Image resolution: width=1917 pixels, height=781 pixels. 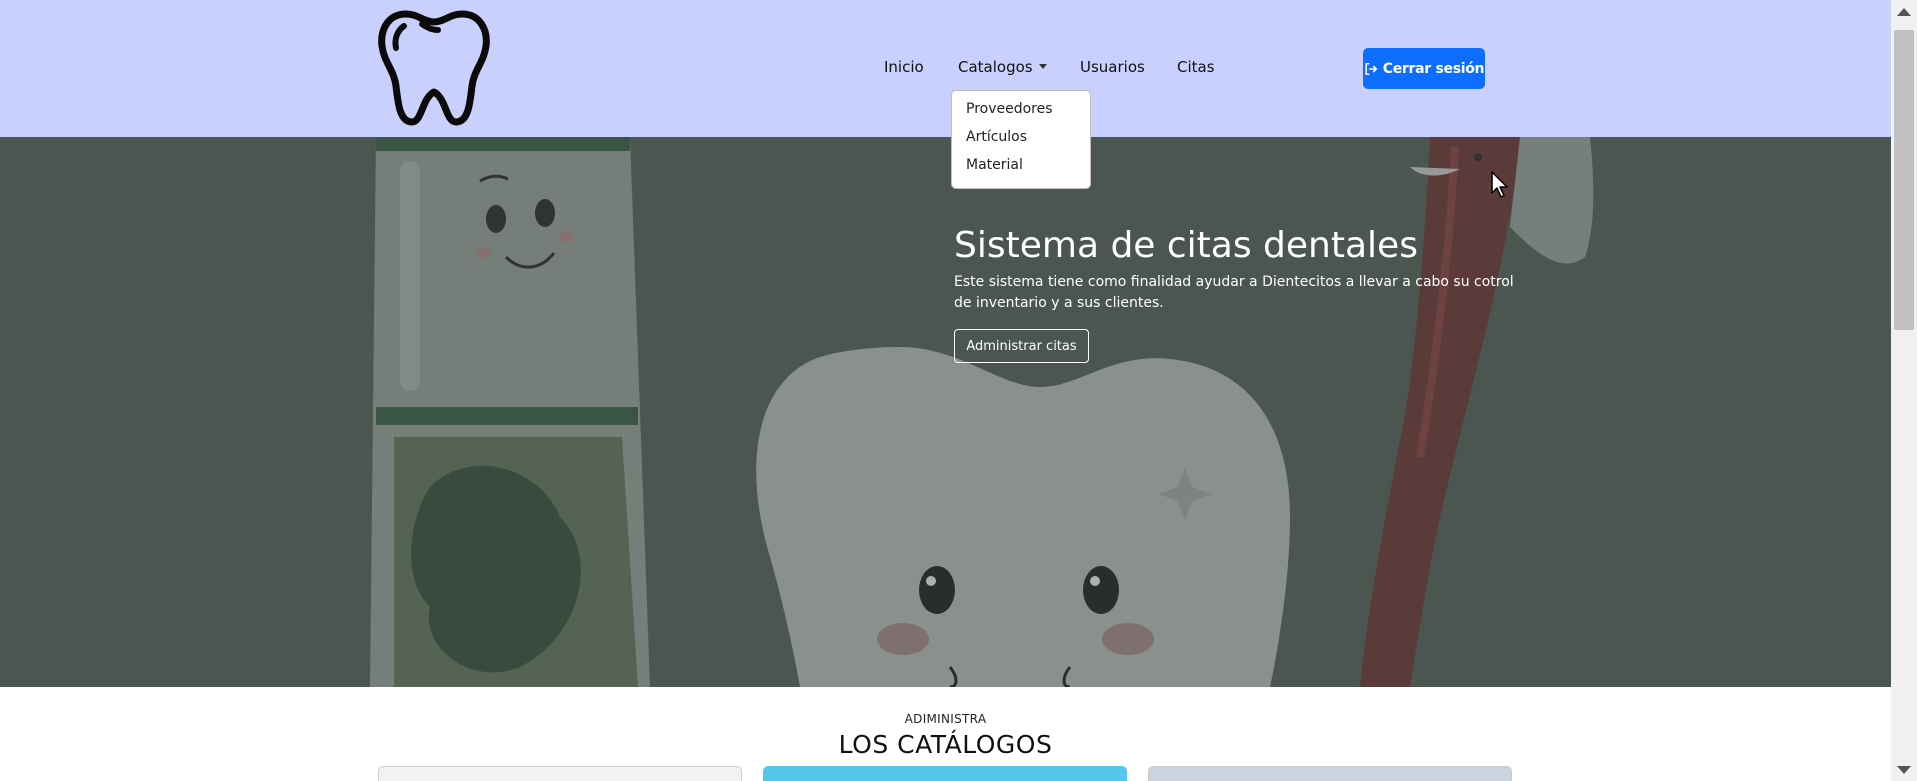 What do you see at coordinates (1186, 245) in the screenshot?
I see `hero-title: Sistema de citas dentales` at bounding box center [1186, 245].